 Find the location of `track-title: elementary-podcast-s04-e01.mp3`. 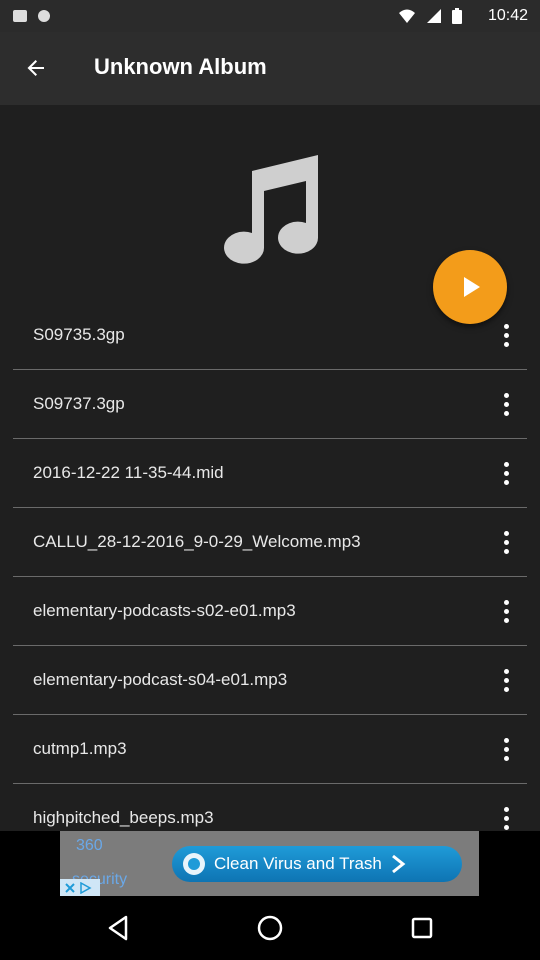

track-title: elementary-podcast-s04-e01.mp3 is located at coordinates (160, 679).